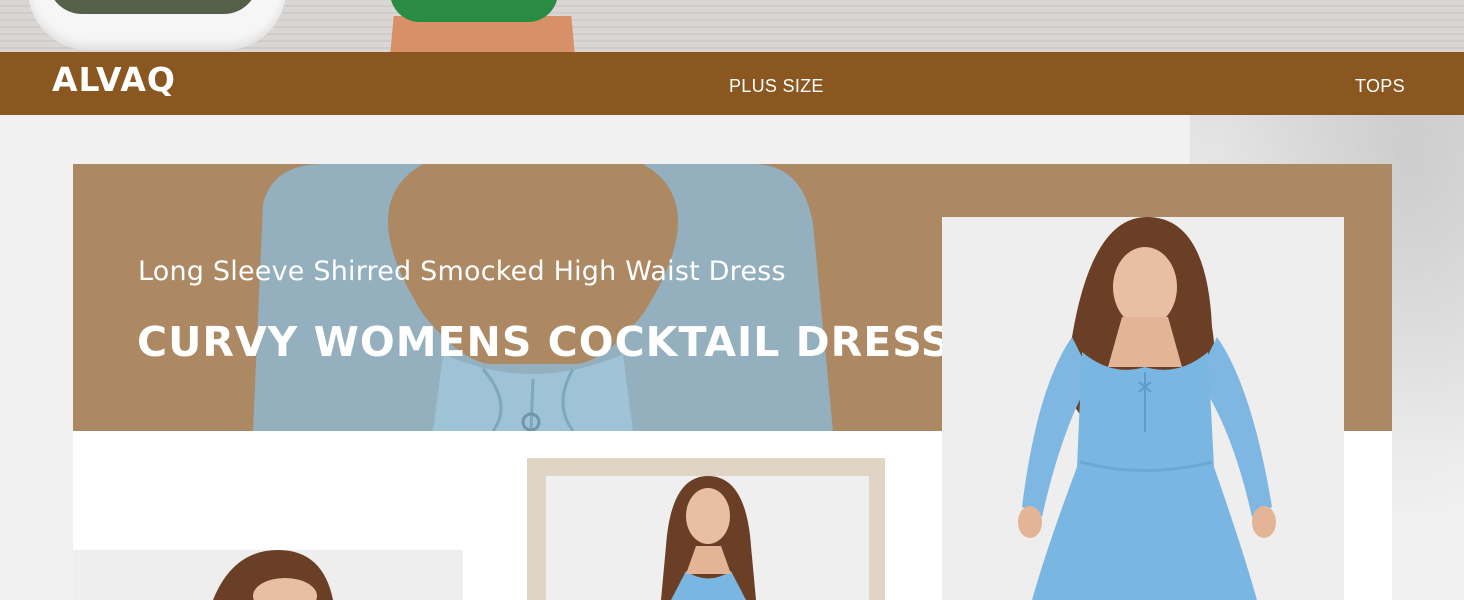 The image size is (1464, 600). Describe the element at coordinates (273, 575) in the screenshot. I see `model-hair-crop` at that location.